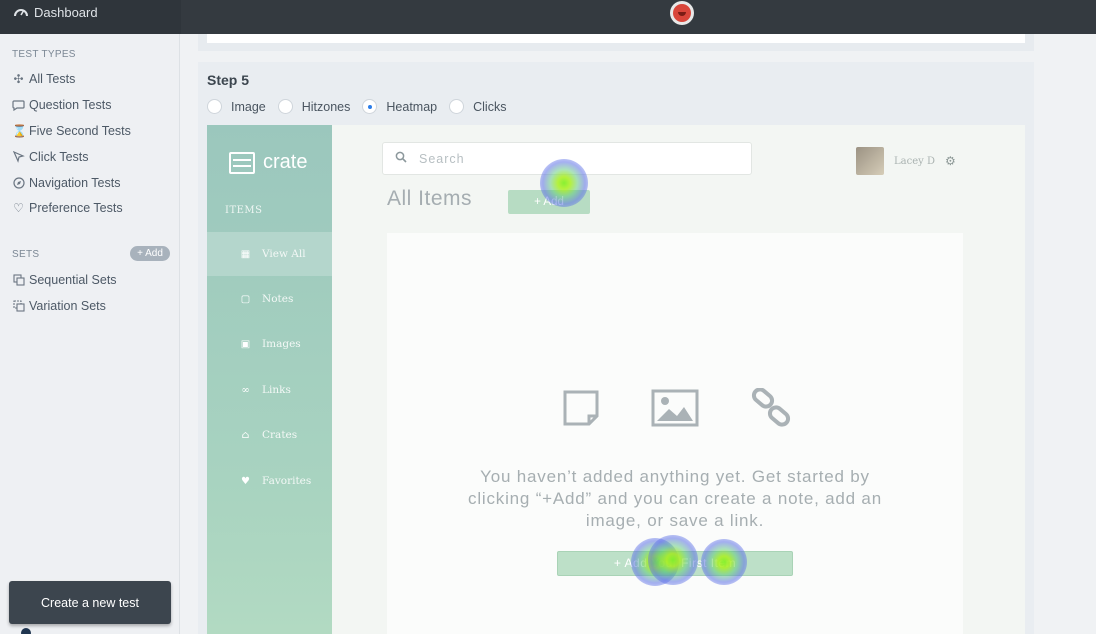 The image size is (1096, 634). What do you see at coordinates (18, 207) in the screenshot?
I see `heart-icon: ♡` at bounding box center [18, 207].